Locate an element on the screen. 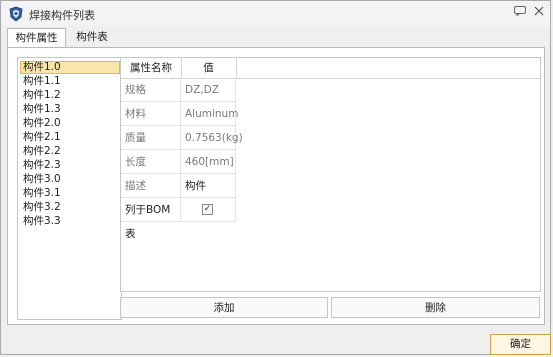 The image size is (553, 357). tab-component-table: 构件表 is located at coordinates (92, 37).